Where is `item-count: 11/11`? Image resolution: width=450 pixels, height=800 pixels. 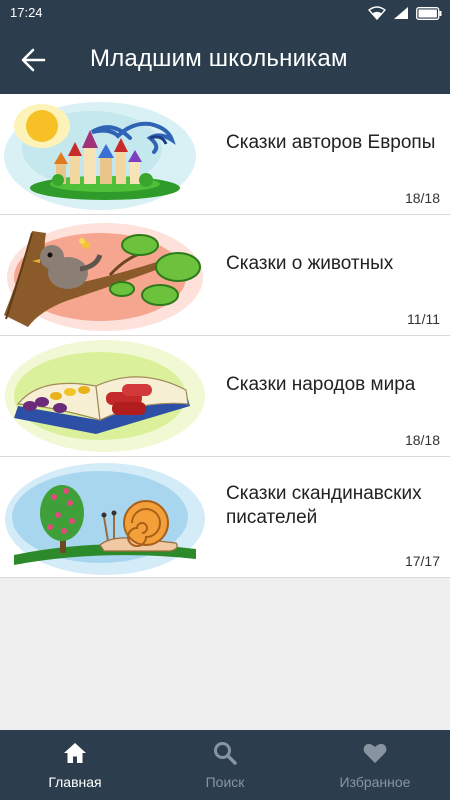
item-count: 11/11 is located at coordinates (423, 319).